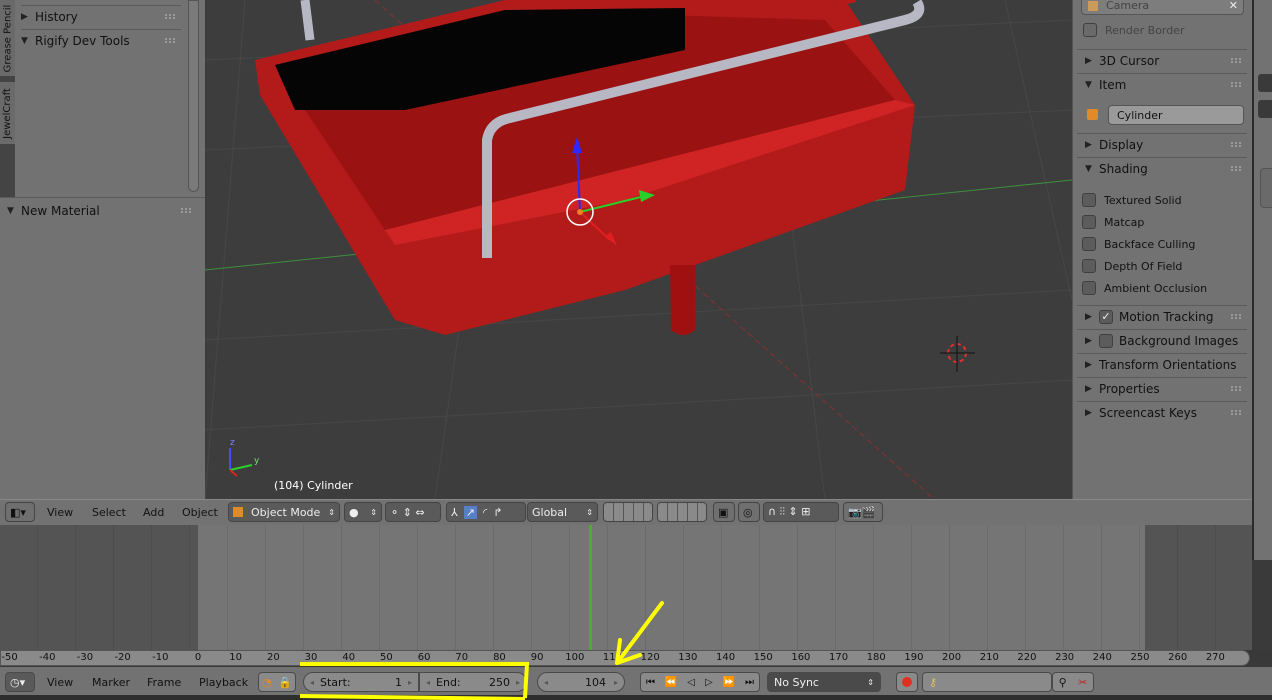  I want to click on annotation-highlight-box, so click(414, 681).